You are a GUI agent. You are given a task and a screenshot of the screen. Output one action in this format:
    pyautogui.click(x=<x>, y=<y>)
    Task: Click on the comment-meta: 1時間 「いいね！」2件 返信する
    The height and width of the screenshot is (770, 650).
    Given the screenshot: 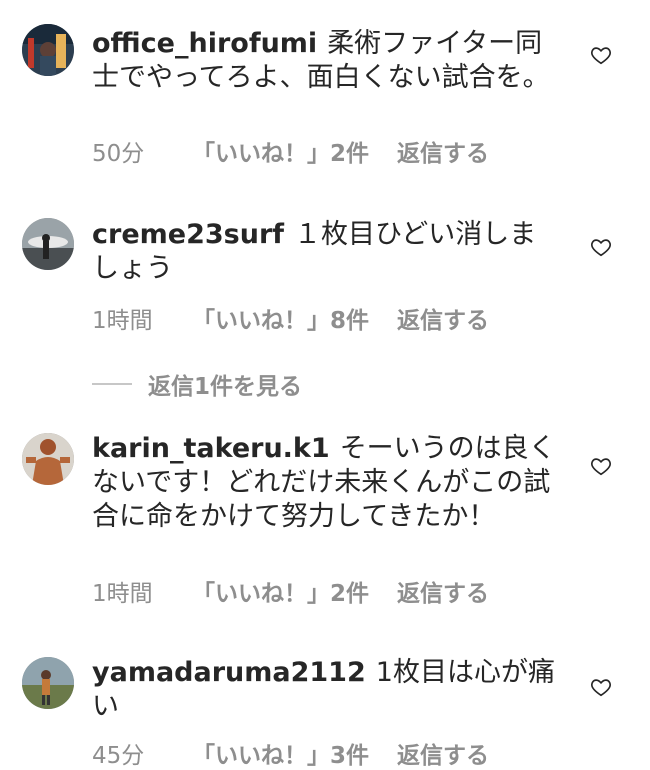 What is the action you would take?
    pyautogui.click(x=290, y=591)
    